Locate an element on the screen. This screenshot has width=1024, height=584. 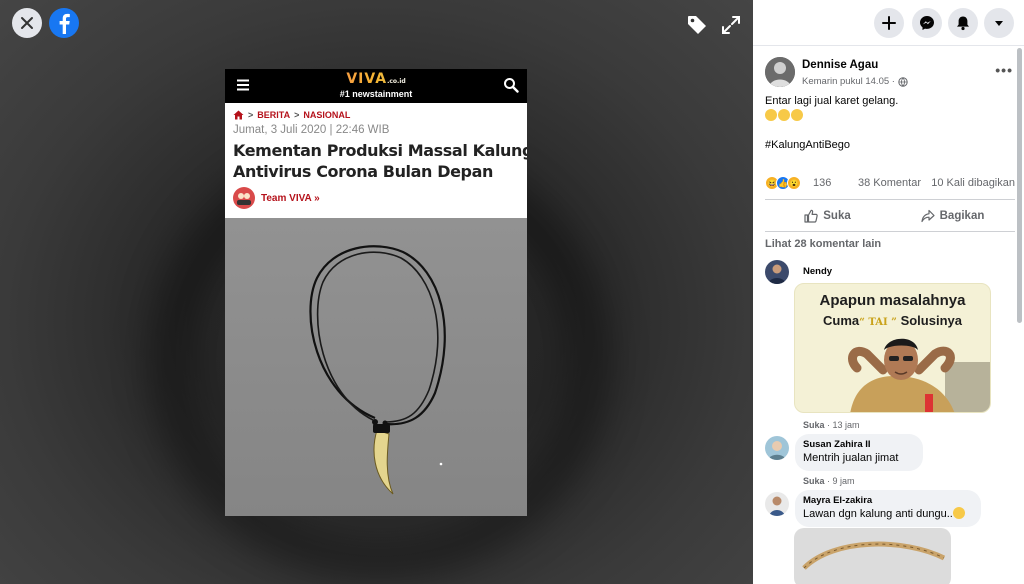
create-button is located at coordinates (889, 23).